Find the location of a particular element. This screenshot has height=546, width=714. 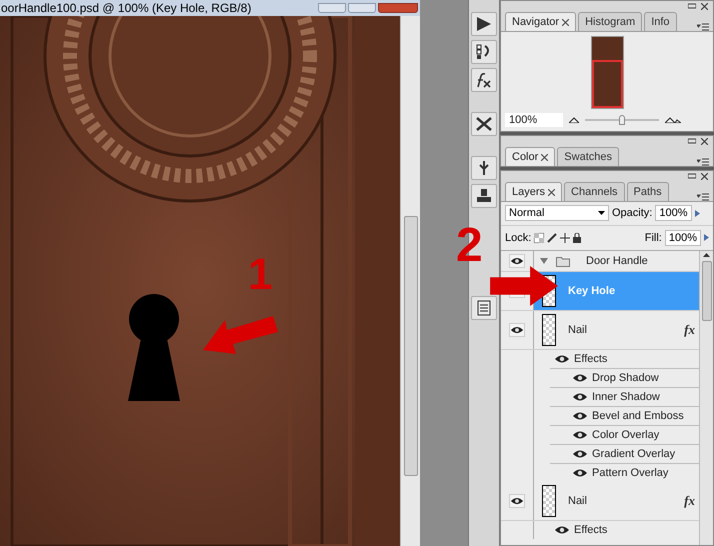

folder-icon is located at coordinates (563, 261).